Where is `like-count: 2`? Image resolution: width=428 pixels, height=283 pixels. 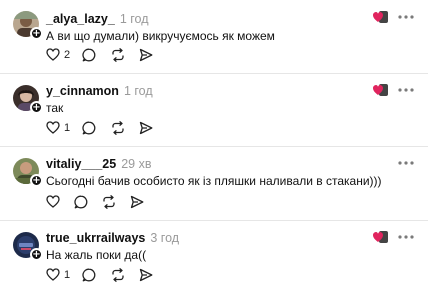 like-count: 2 is located at coordinates (67, 54).